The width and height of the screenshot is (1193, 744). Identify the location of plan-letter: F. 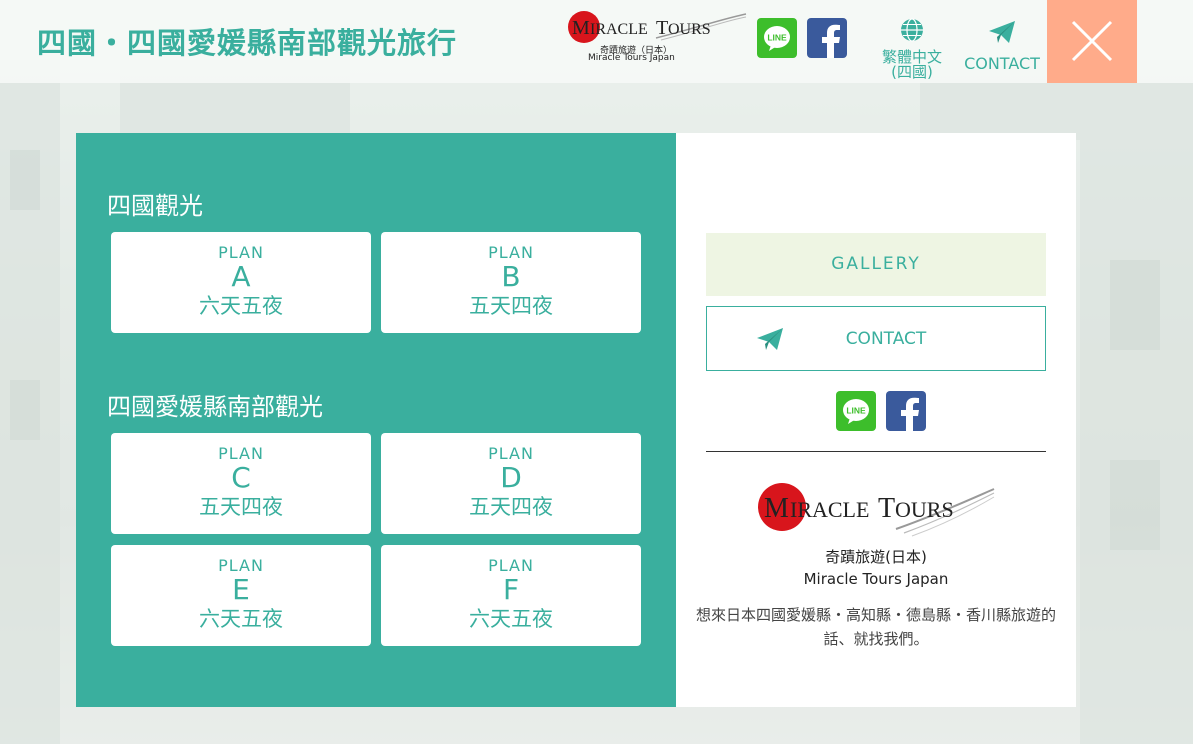
(511, 589).